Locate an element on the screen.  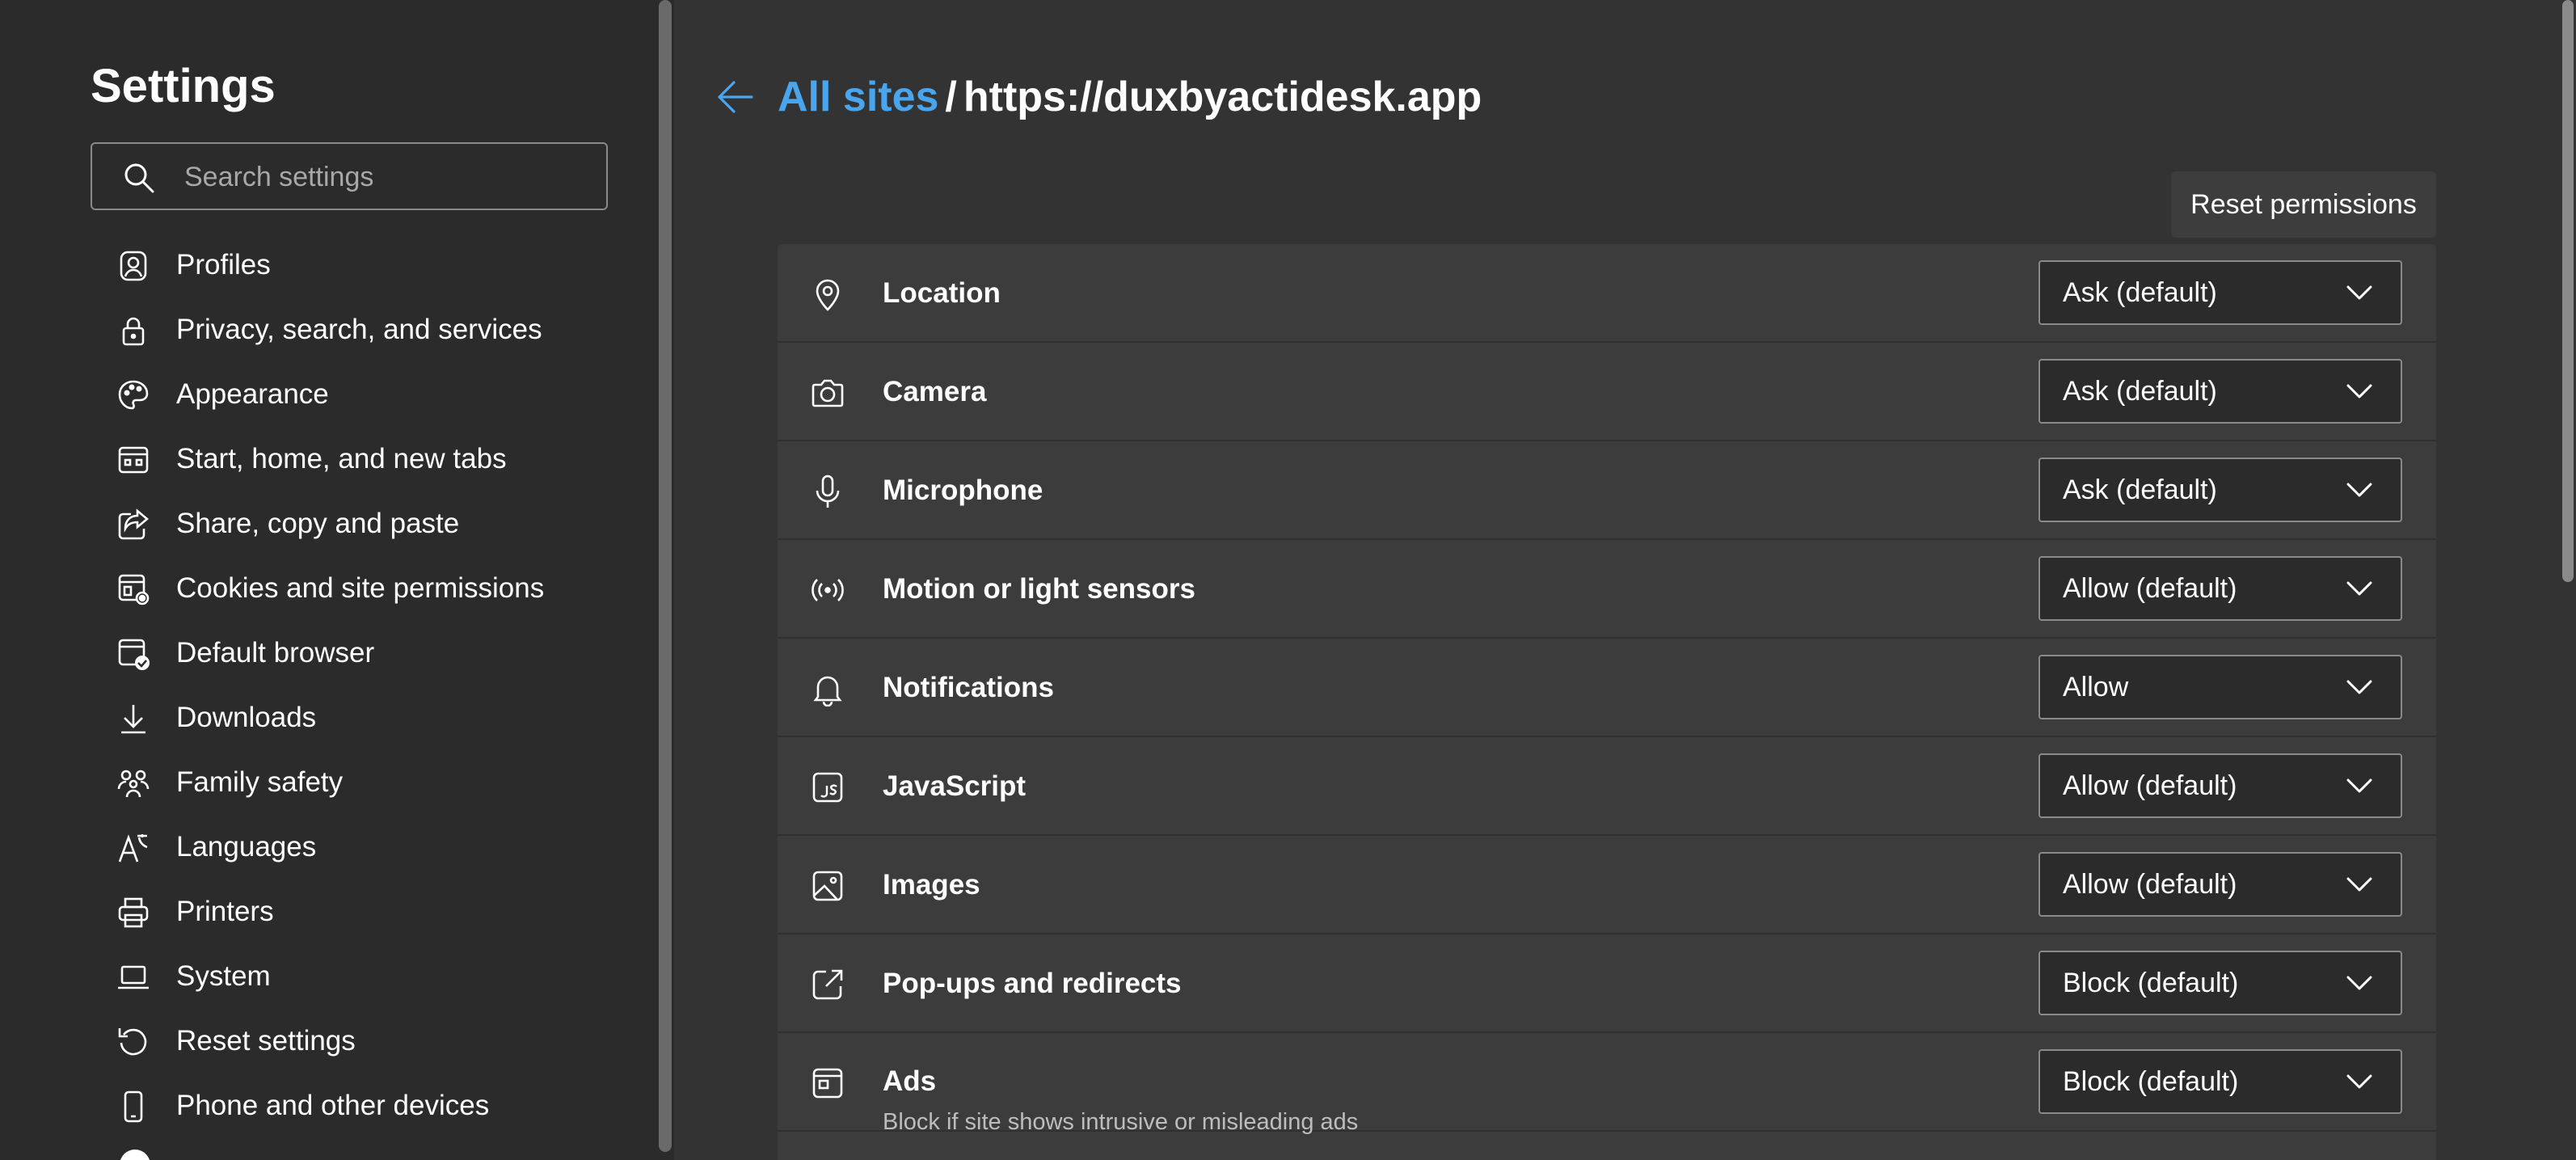
sidebar-item-label: Default browser is located at coordinates (275, 653).